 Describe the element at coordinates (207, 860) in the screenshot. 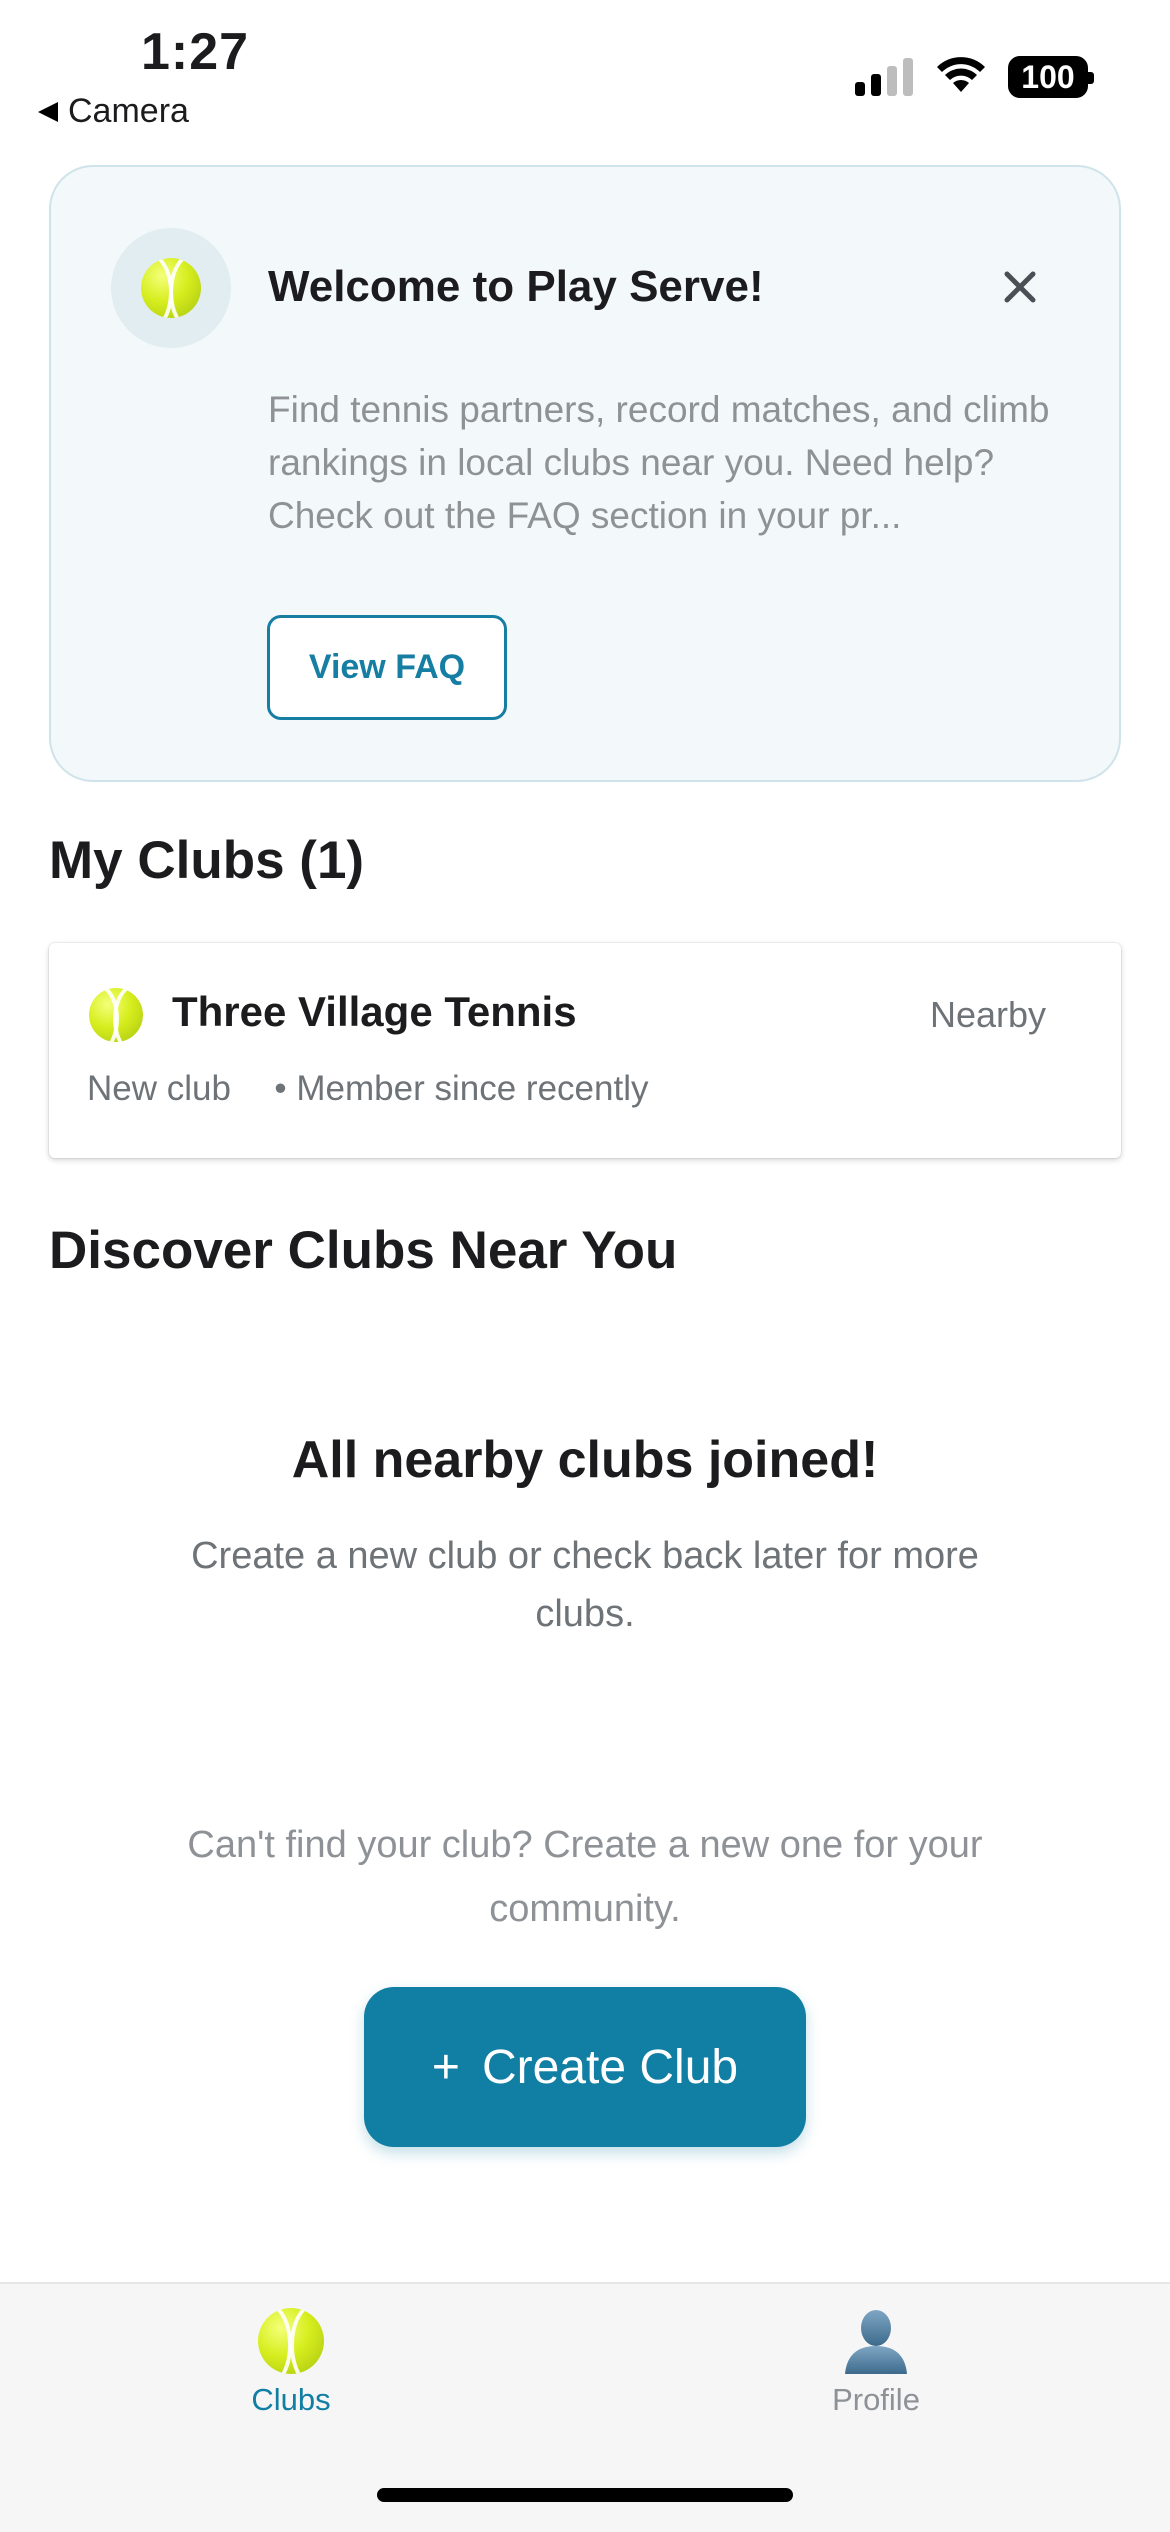

I see `my-clubs-heading: My Clubs (1)` at that location.